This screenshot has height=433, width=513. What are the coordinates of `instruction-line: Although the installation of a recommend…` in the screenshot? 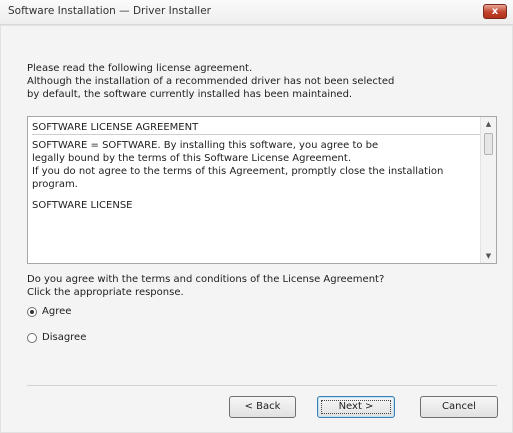 It's located at (211, 81).